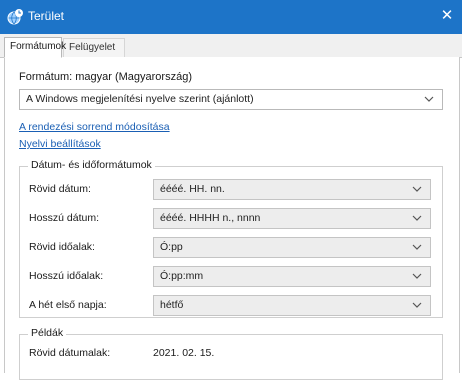 The height and width of the screenshot is (380, 462). I want to click on long-date-value: éééé. HHHH n., nnnn, so click(210, 218).